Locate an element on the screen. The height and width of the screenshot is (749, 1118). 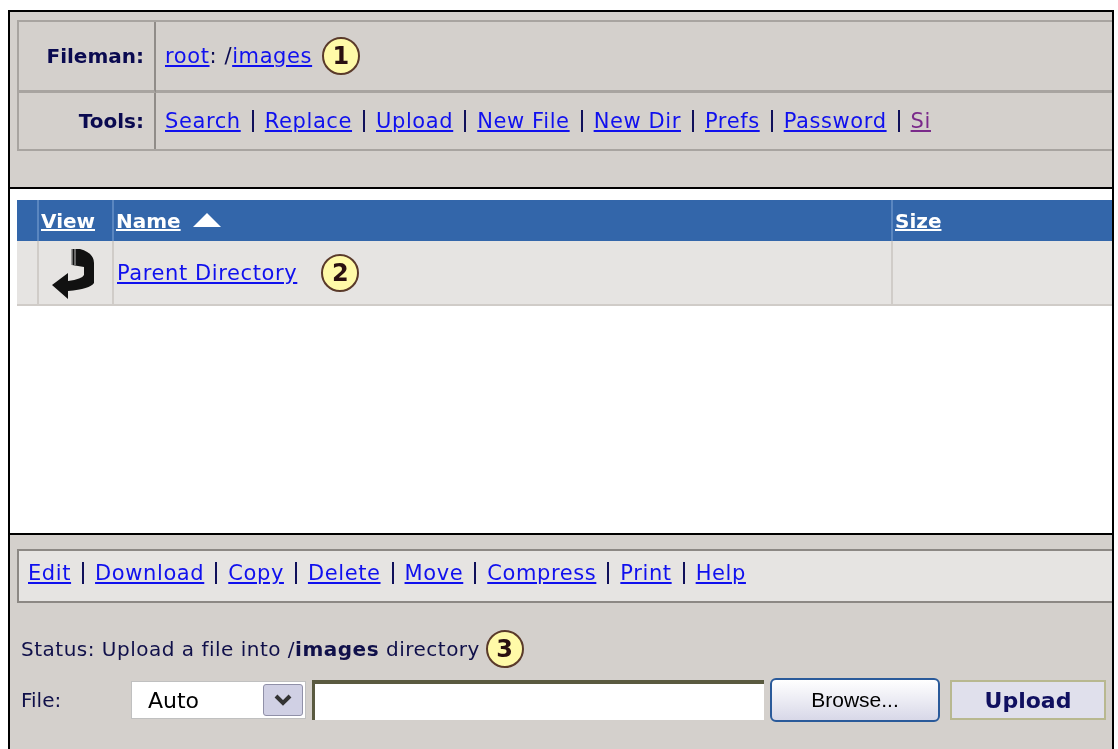
chevron-down-icon is located at coordinates (283, 700).